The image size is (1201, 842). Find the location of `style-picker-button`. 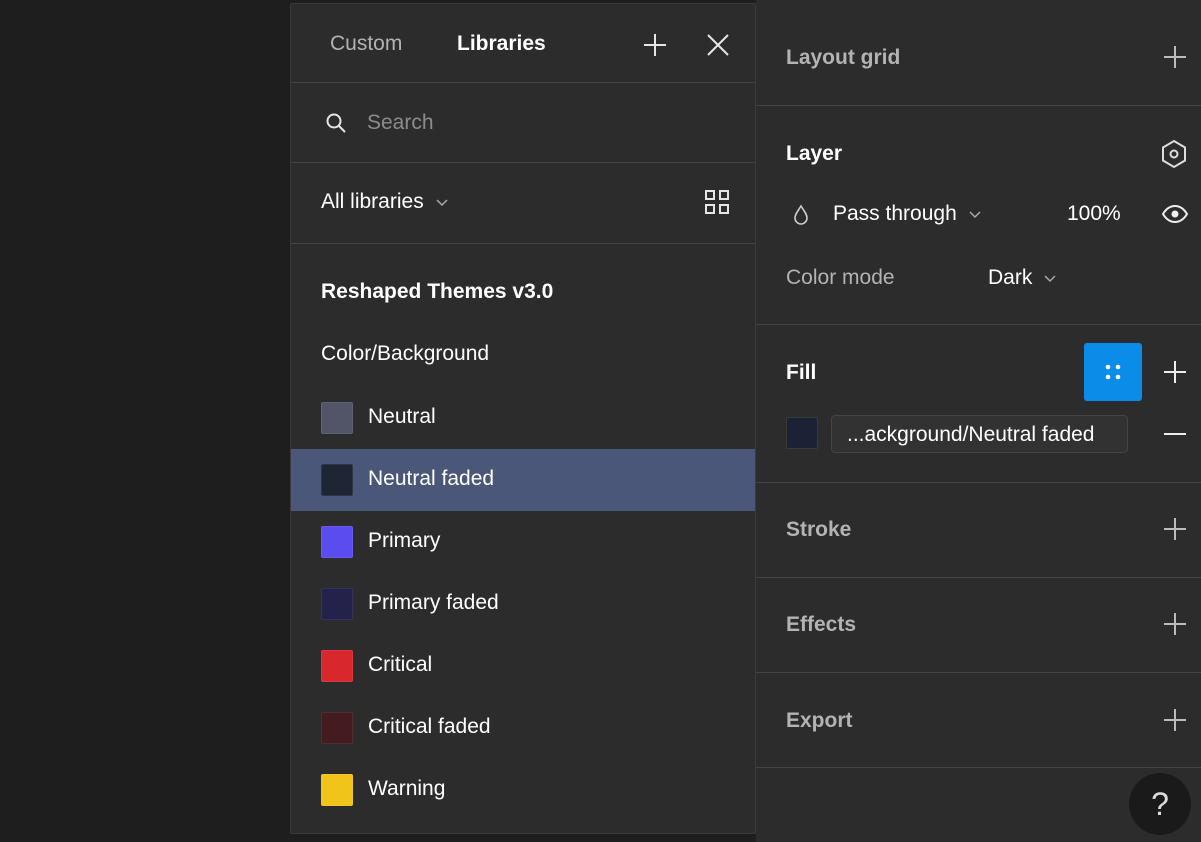

style-picker-button is located at coordinates (1113, 372).